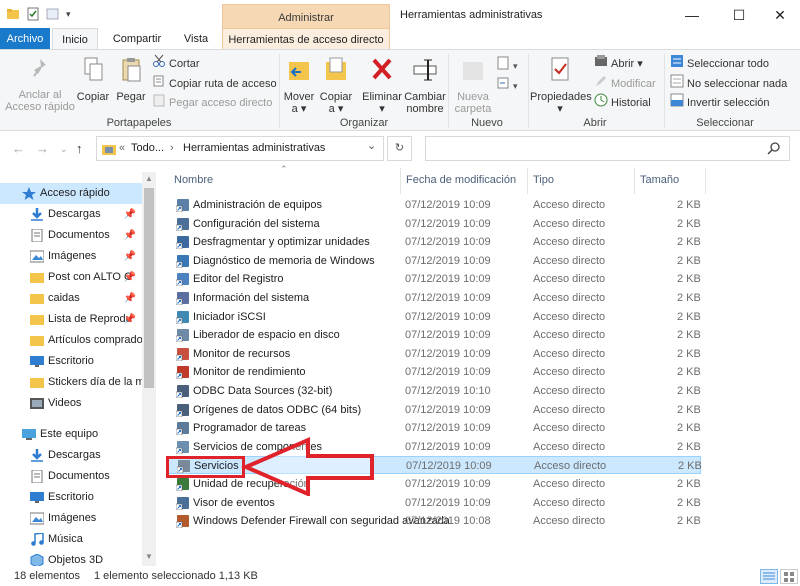 This screenshot has height=586, width=800. What do you see at coordinates (720, 102) in the screenshot?
I see `invert-selection-button: Invertir selección` at bounding box center [720, 102].